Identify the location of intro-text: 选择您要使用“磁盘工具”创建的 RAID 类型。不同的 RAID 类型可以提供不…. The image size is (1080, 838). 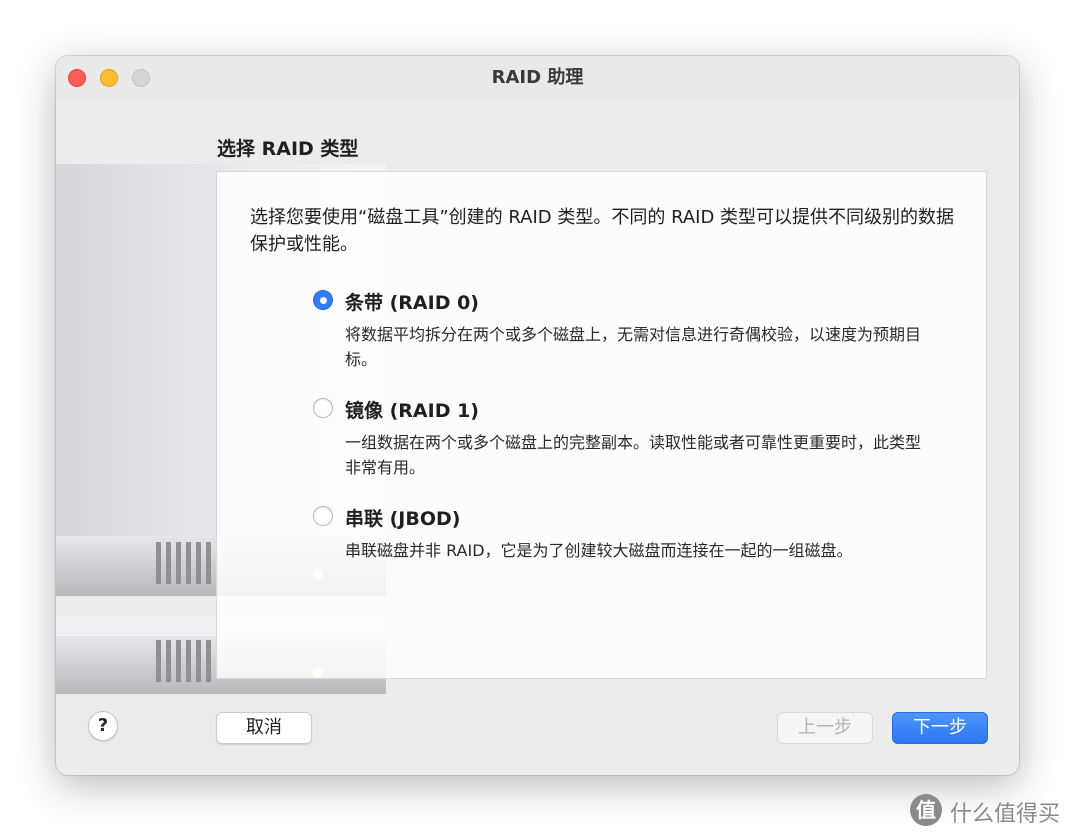
(602, 231).